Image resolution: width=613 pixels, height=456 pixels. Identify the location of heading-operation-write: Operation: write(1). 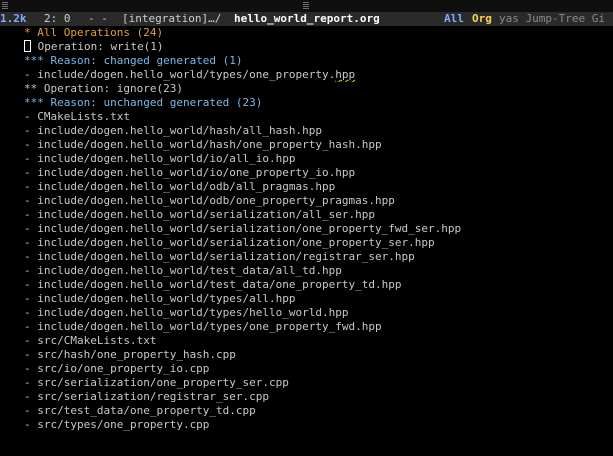
(316, 47).